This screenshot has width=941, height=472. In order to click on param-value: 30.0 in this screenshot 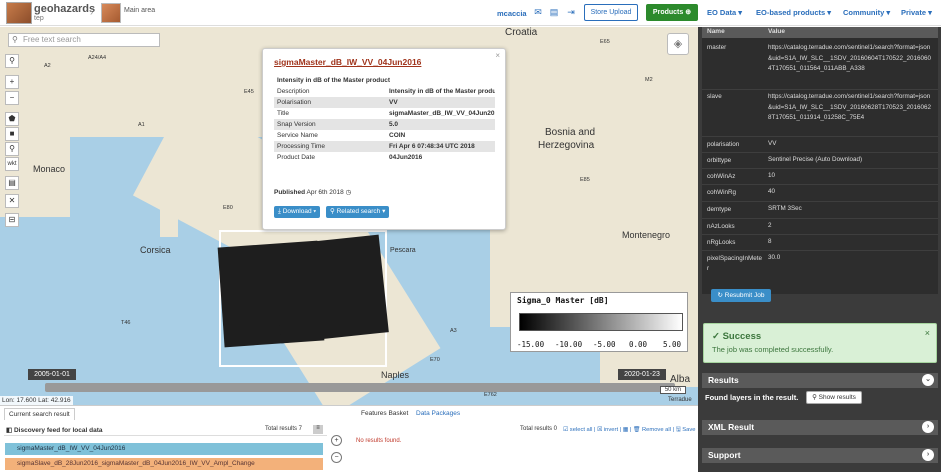, I will do `click(774, 257)`.